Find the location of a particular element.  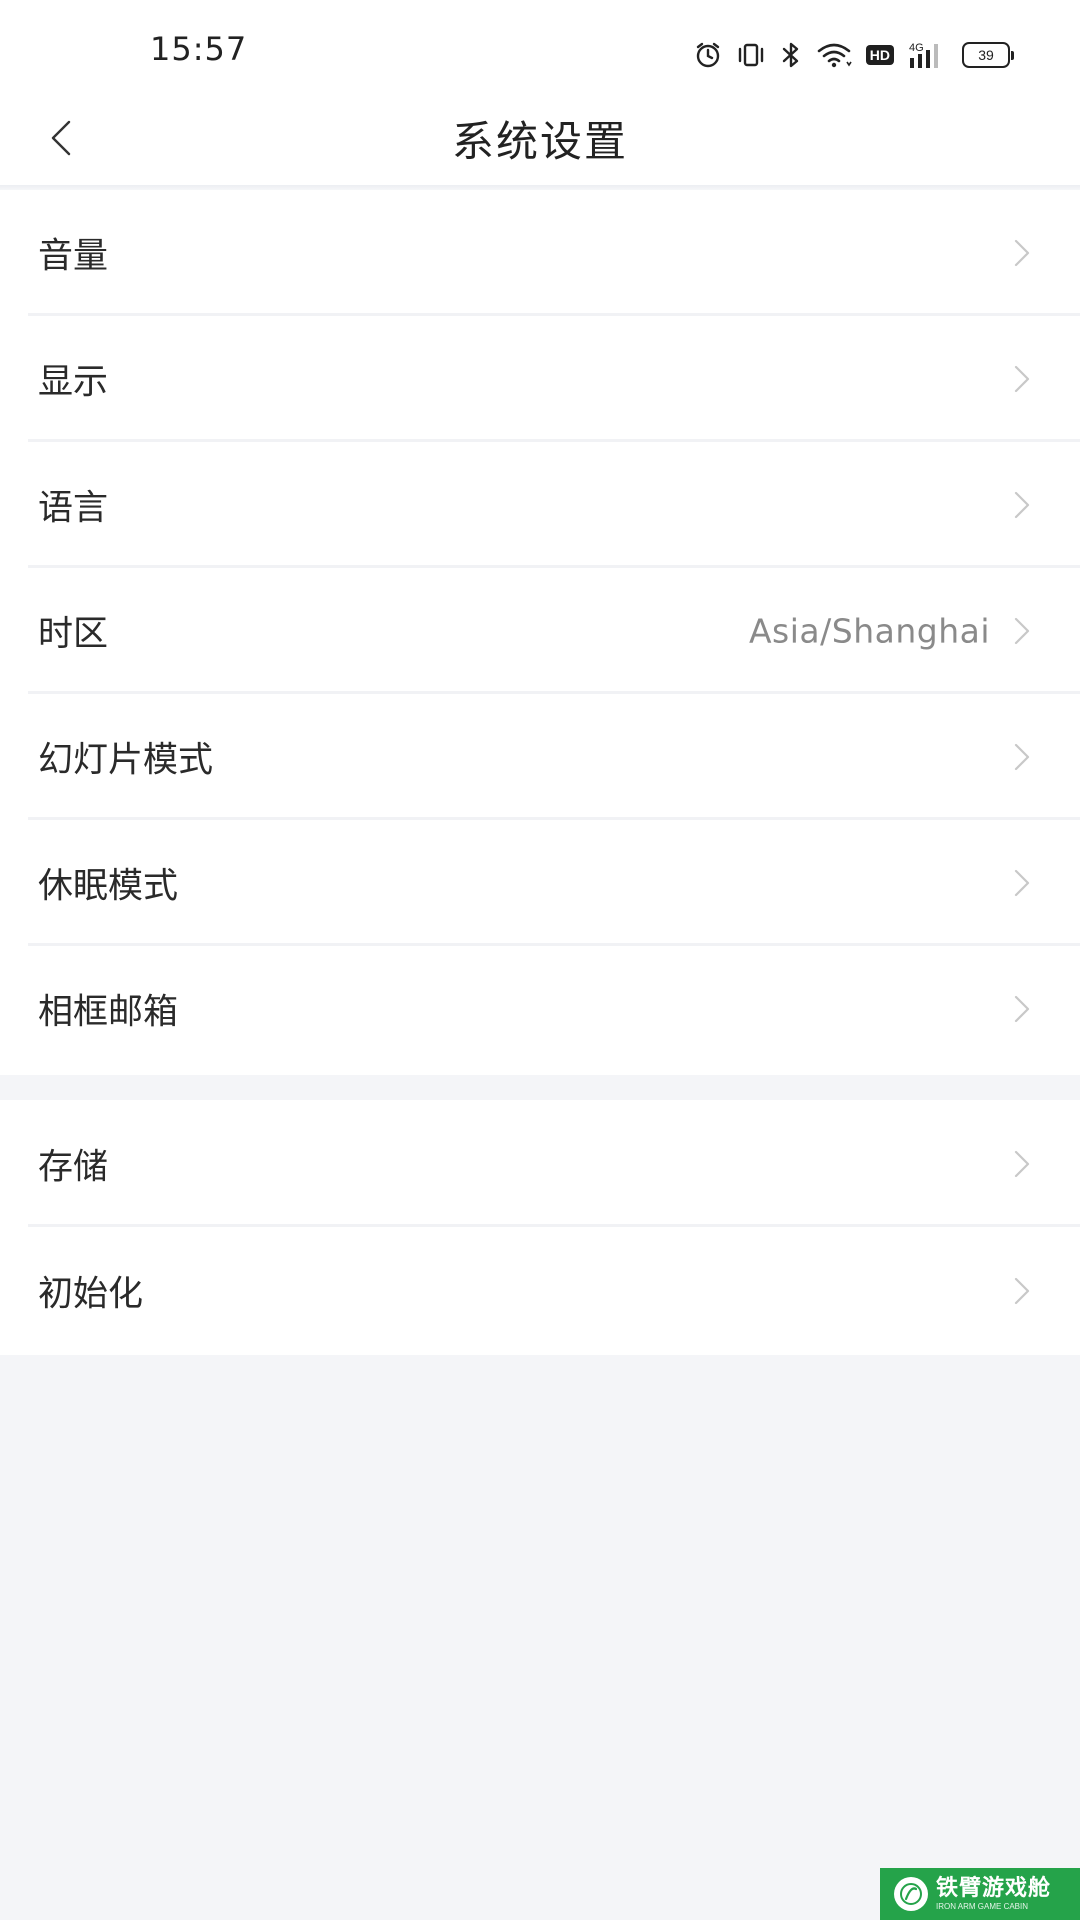

watermark-text: 铁臂游戏舱 IRON ARM GAME CABIN is located at coordinates (994, 1893).